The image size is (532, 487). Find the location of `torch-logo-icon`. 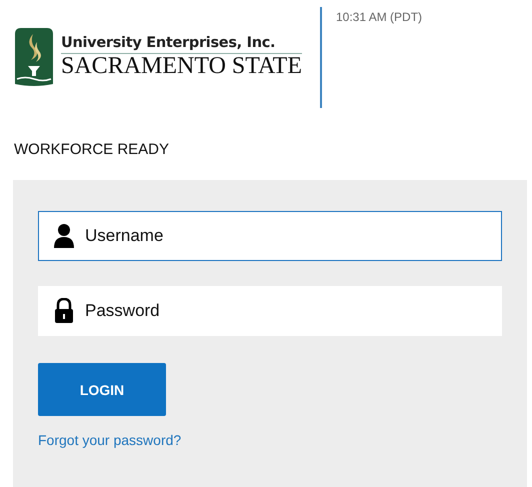

torch-logo-icon is located at coordinates (34, 57).